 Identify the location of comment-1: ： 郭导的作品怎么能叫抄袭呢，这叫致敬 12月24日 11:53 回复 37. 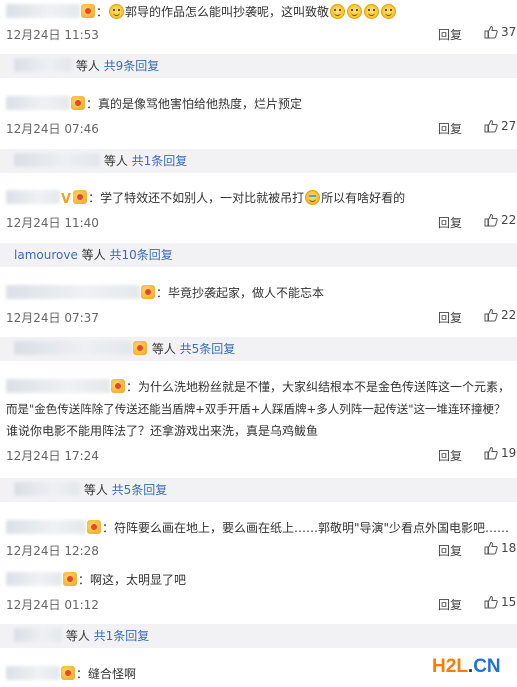
(258, 24).